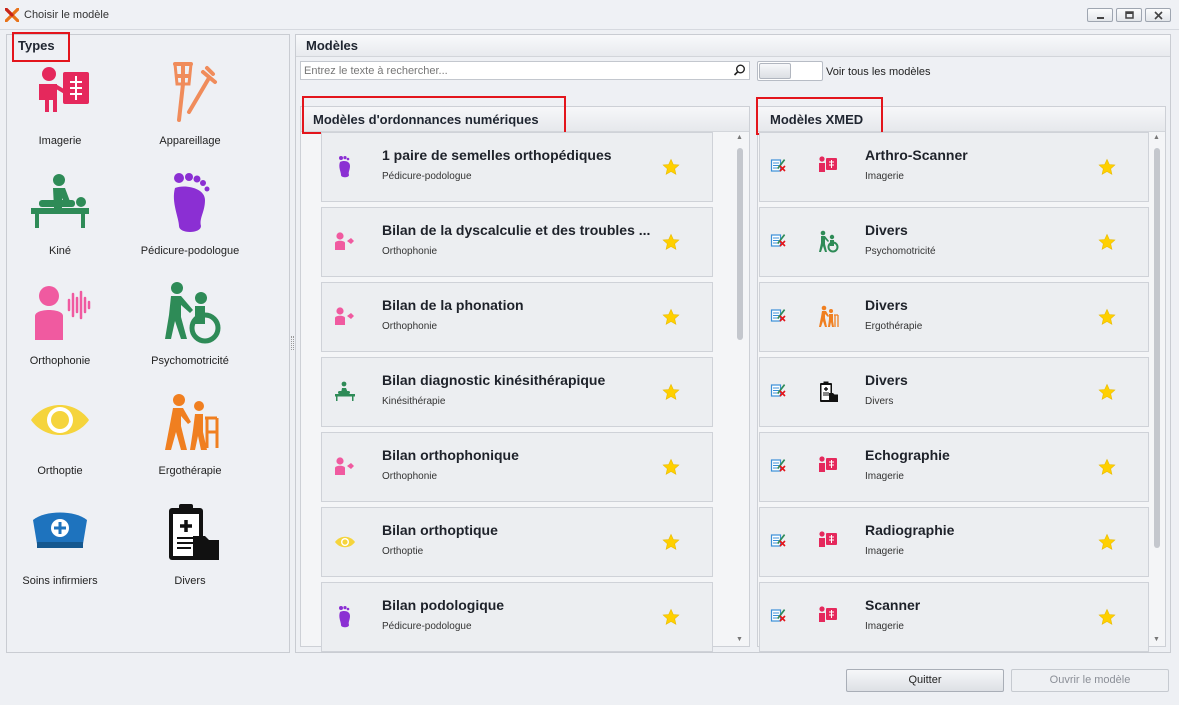 This screenshot has width=1179, height=705. What do you see at coordinates (775, 71) in the screenshot?
I see `toggle-knob` at bounding box center [775, 71].